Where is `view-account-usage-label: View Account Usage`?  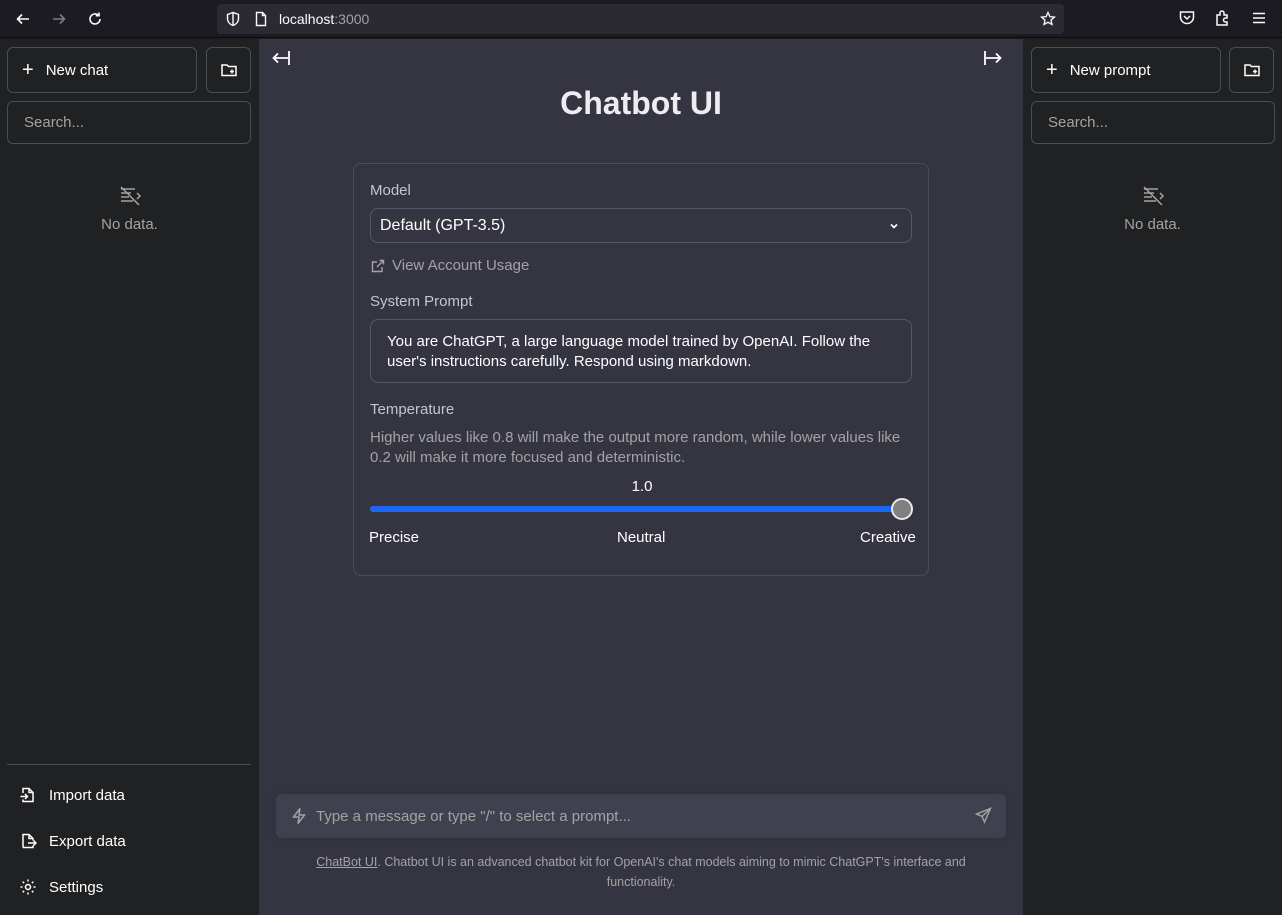 view-account-usage-label: View Account Usage is located at coordinates (461, 265).